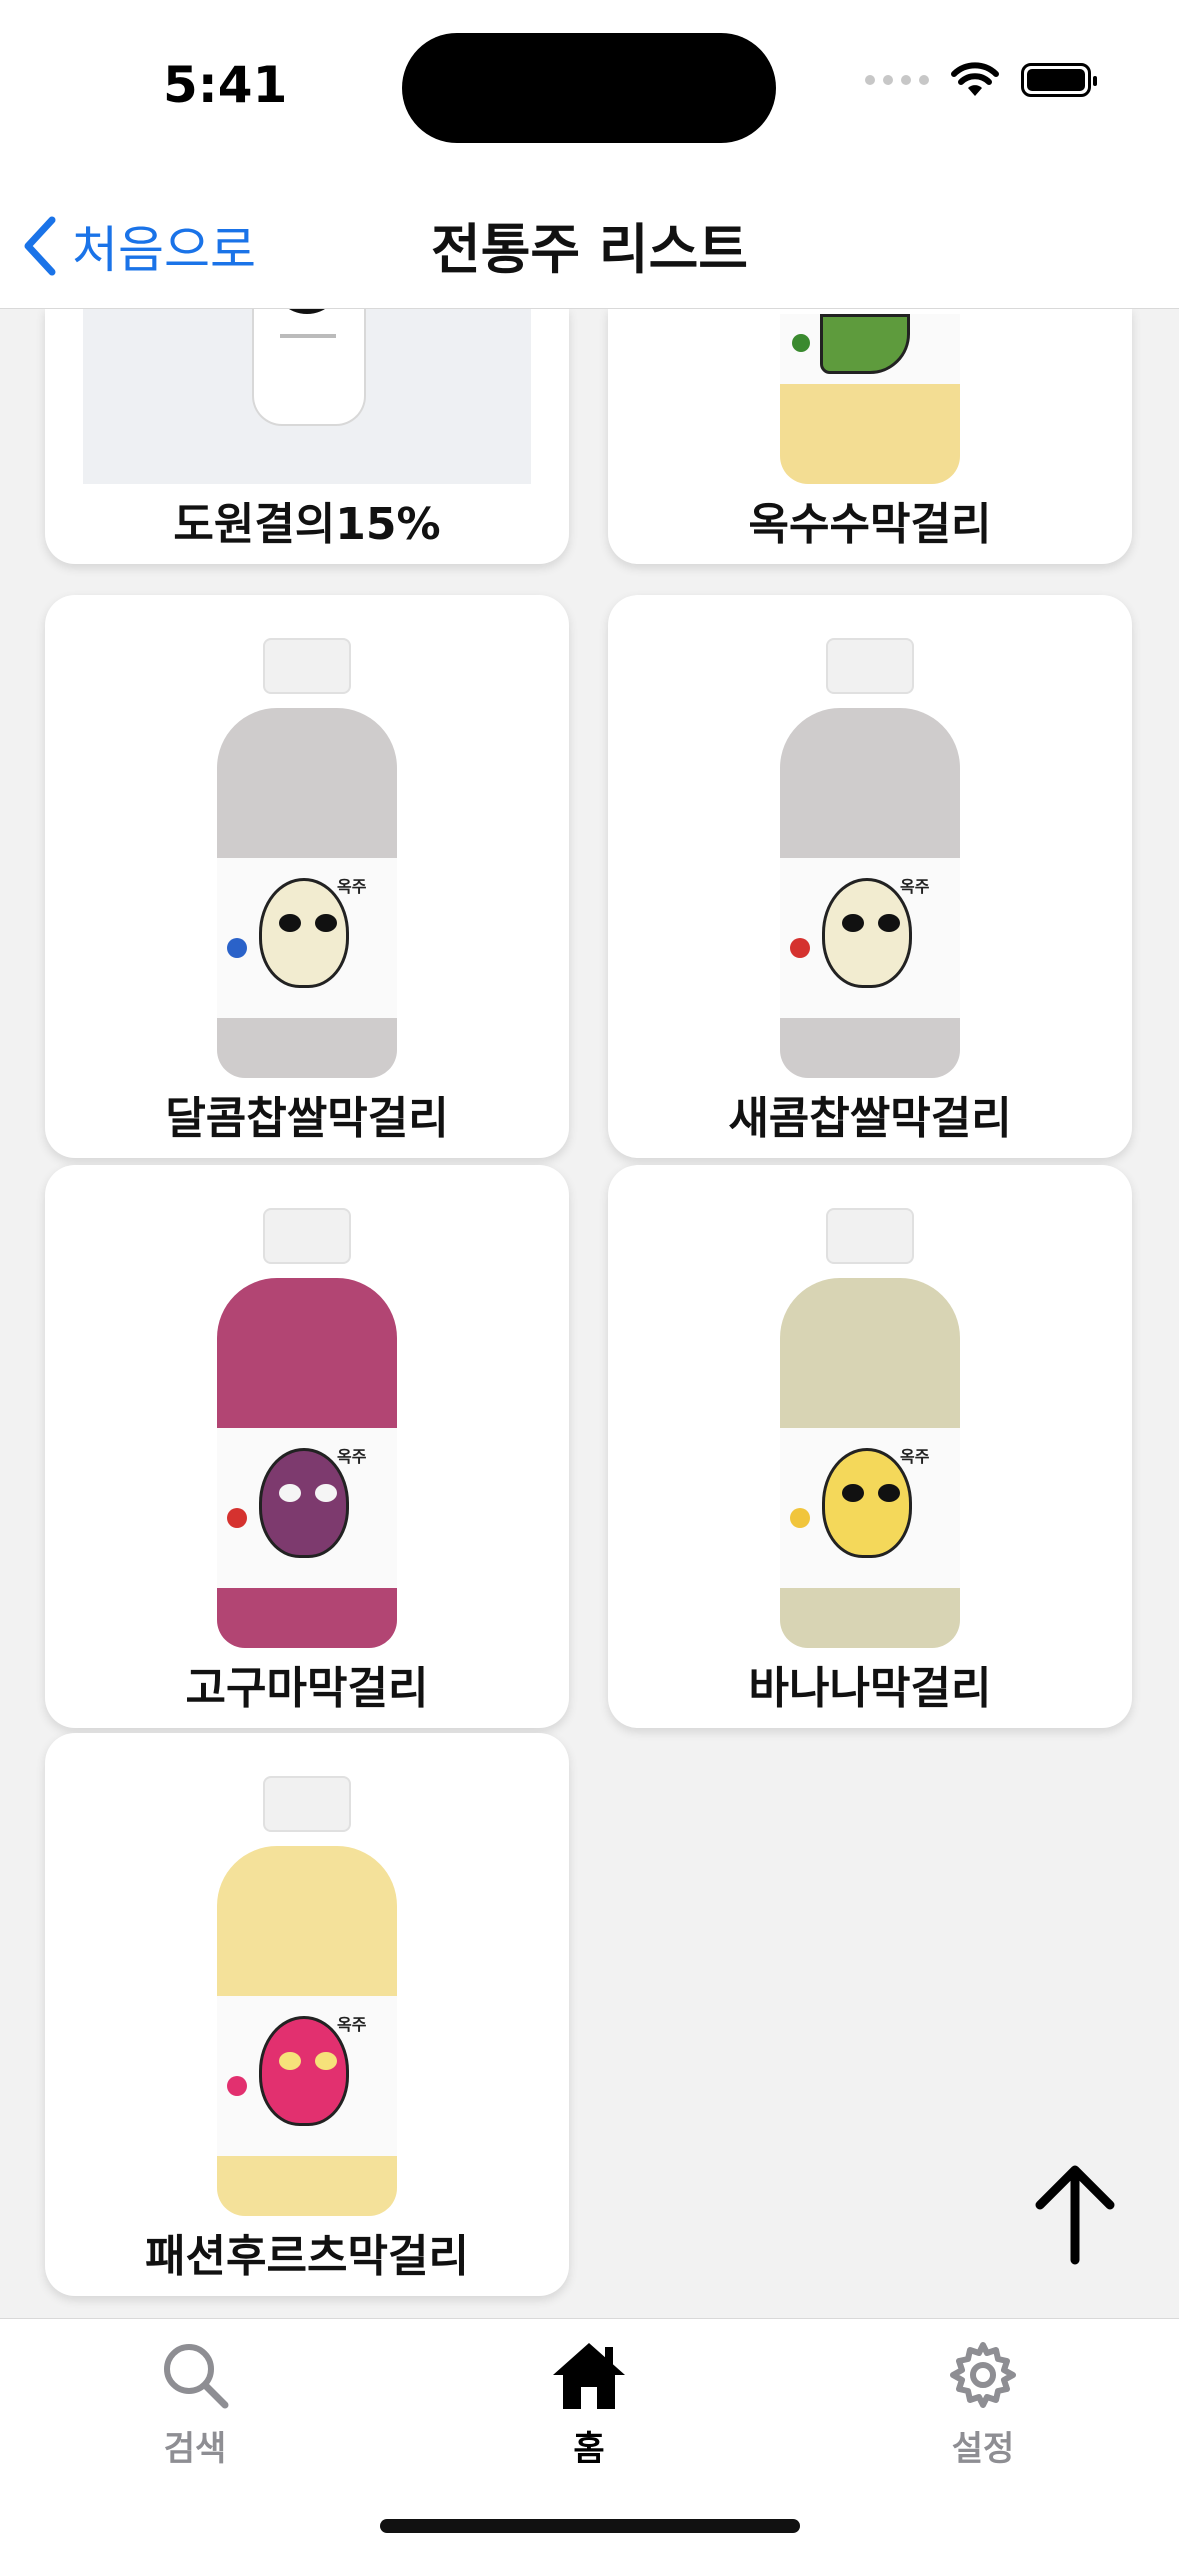 This screenshot has height=2557, width=1179. Describe the element at coordinates (589, 88) in the screenshot. I see `dynamic-island` at that location.